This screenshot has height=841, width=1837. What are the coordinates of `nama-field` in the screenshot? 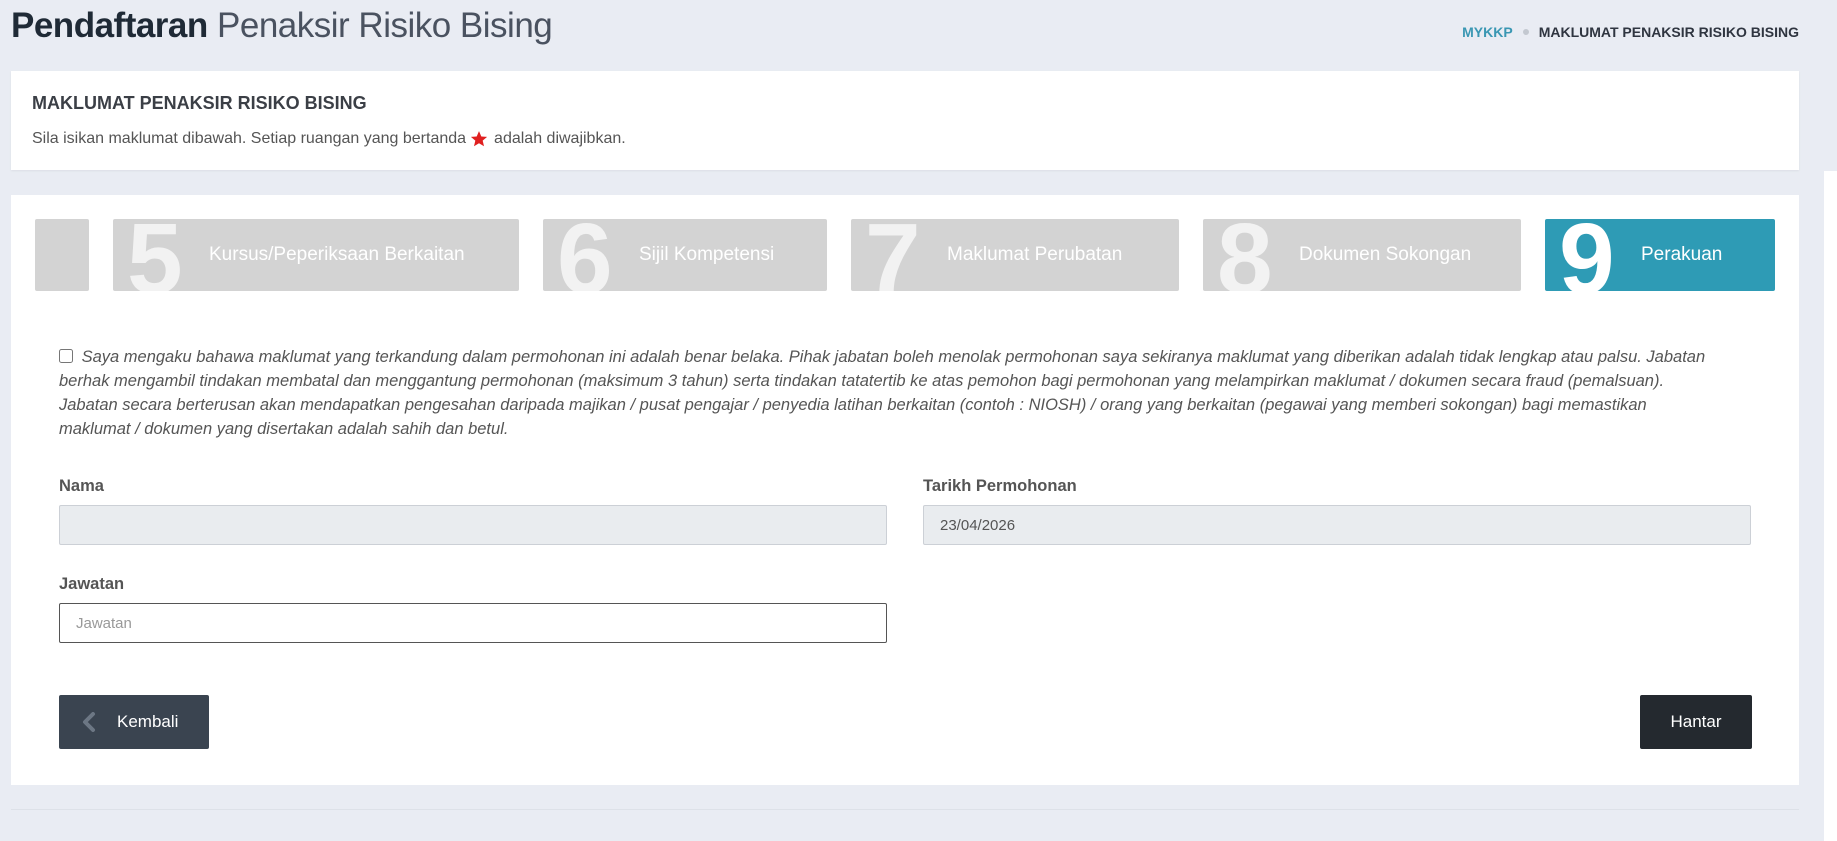 It's located at (473, 525).